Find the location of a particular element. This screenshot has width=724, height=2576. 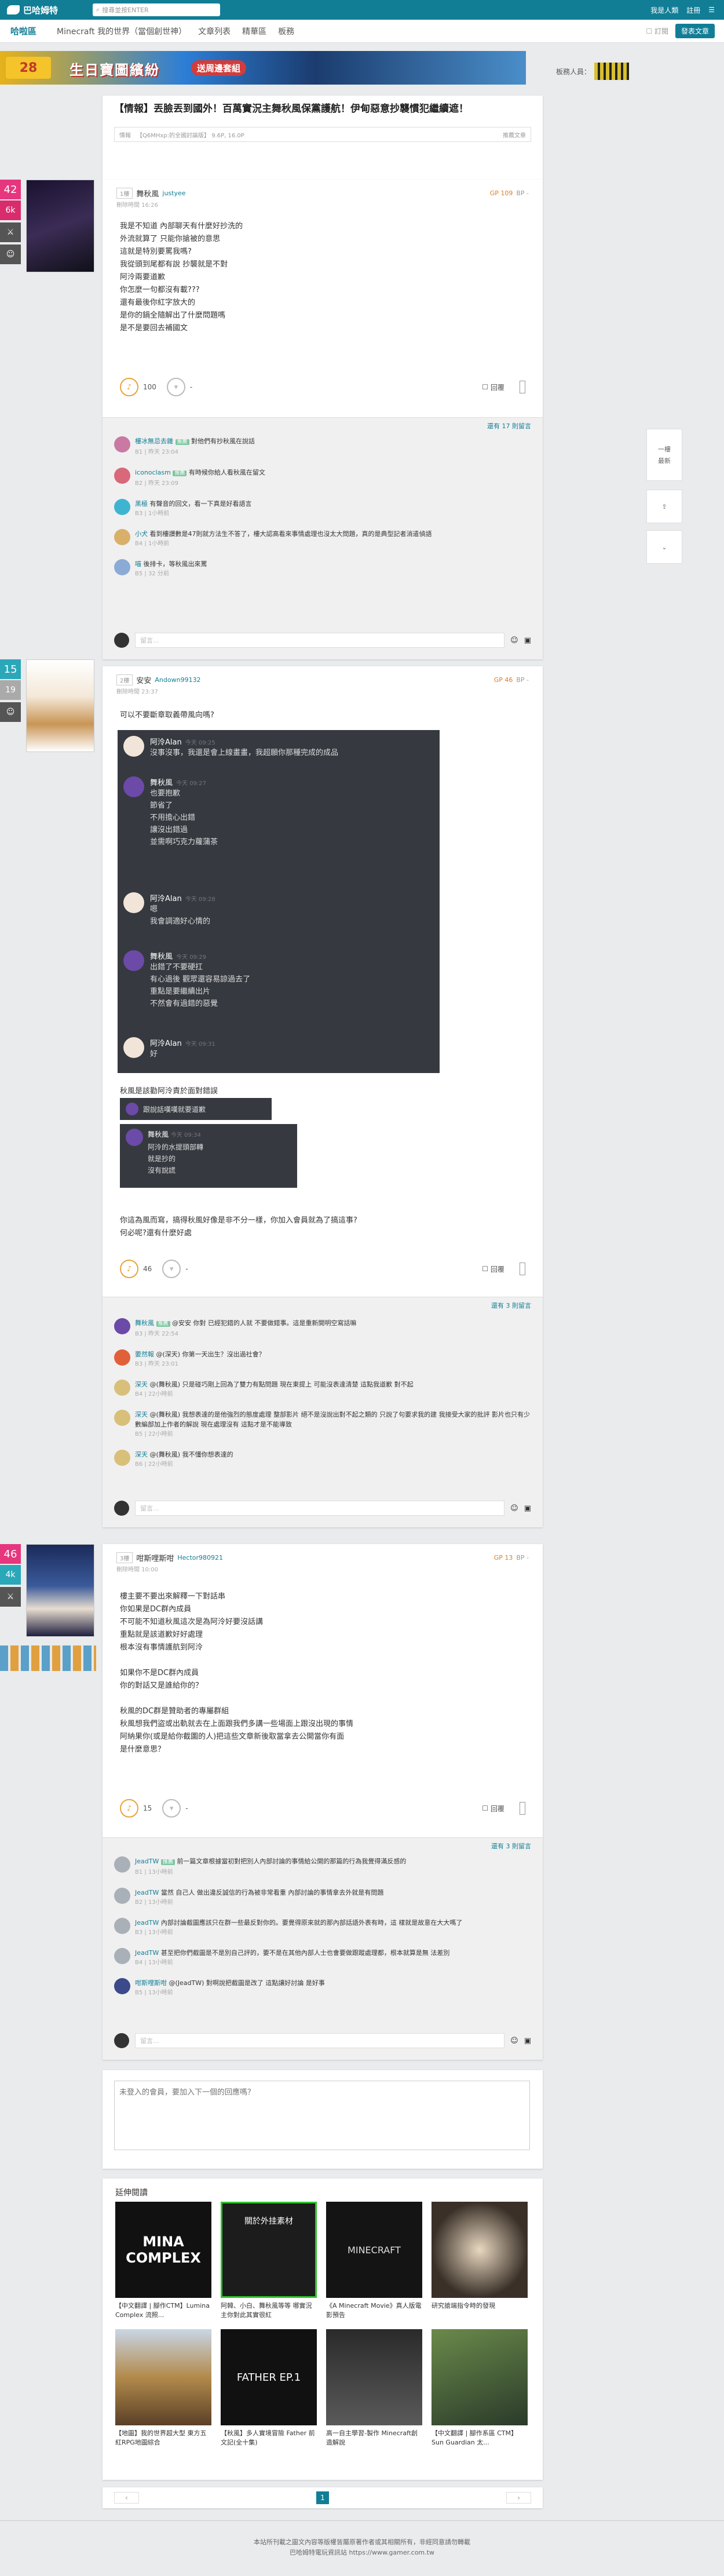

user-menu: 我是人類 is located at coordinates (664, 10).